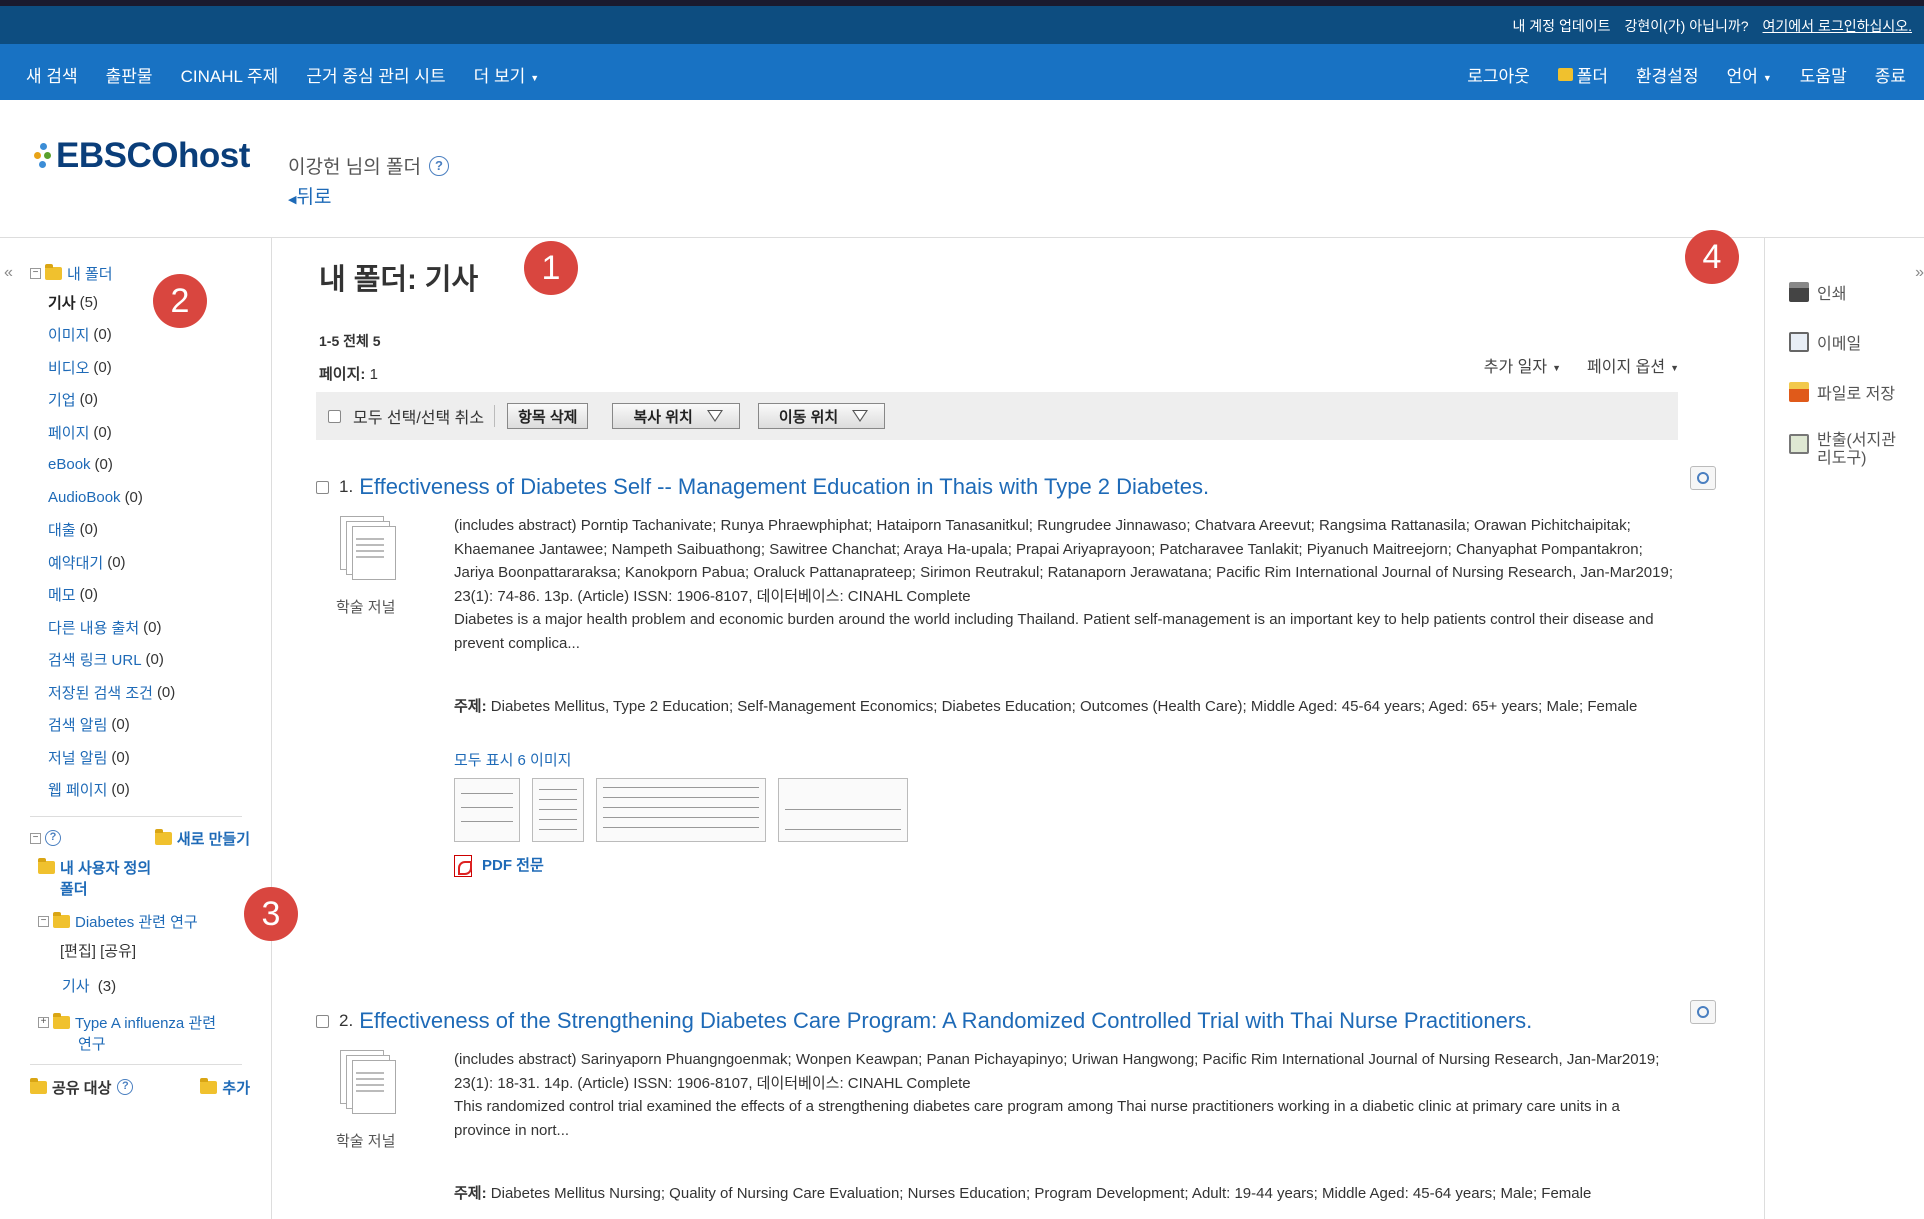  I want to click on back-link: ◀뒤로, so click(309, 195).